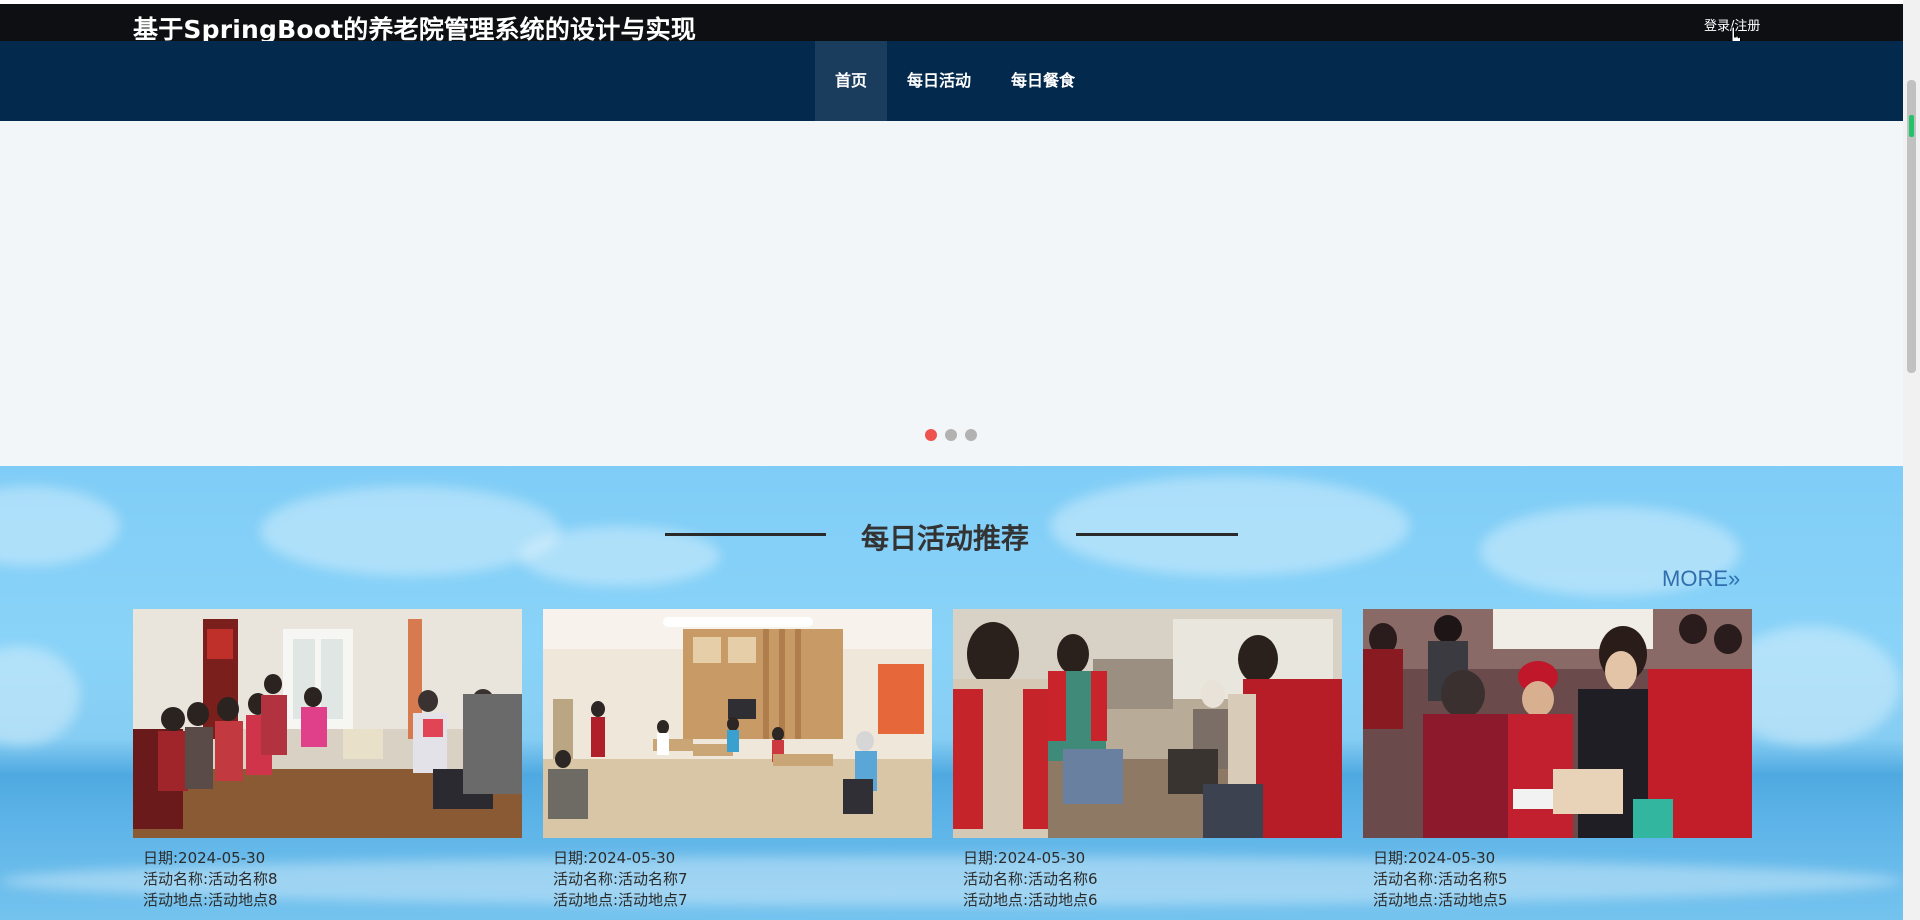 The image size is (1920, 920). Describe the element at coordinates (1911, 460) in the screenshot. I see `page-scrollbar` at that location.